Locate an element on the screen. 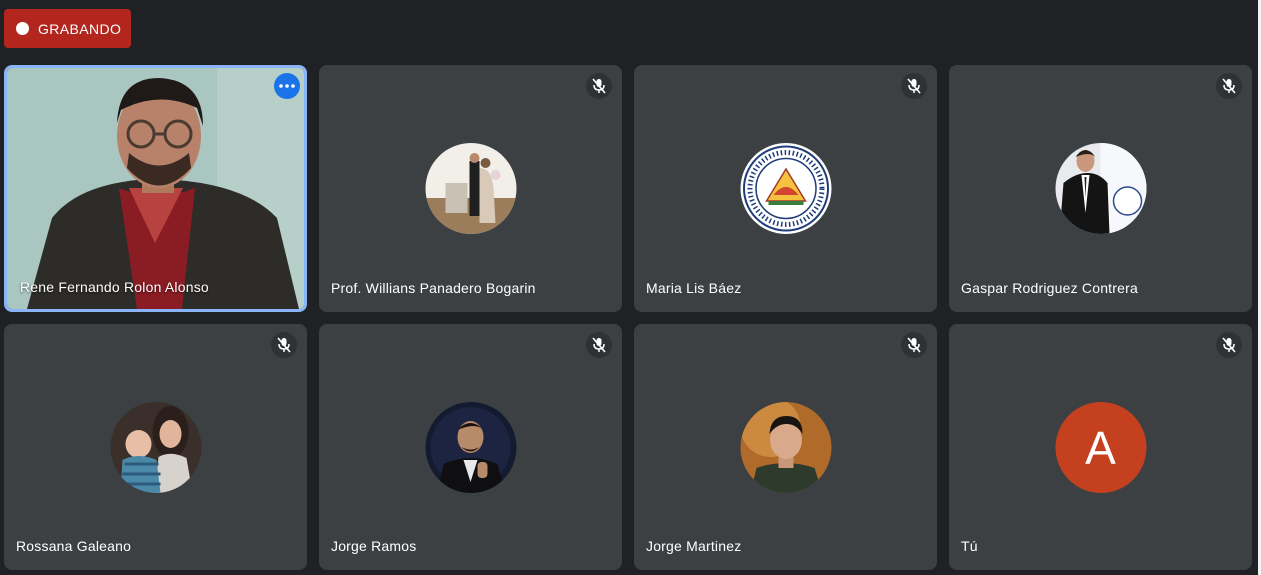 This screenshot has height=575, width=1261. participant-name: Jorge Martinez is located at coordinates (694, 546).